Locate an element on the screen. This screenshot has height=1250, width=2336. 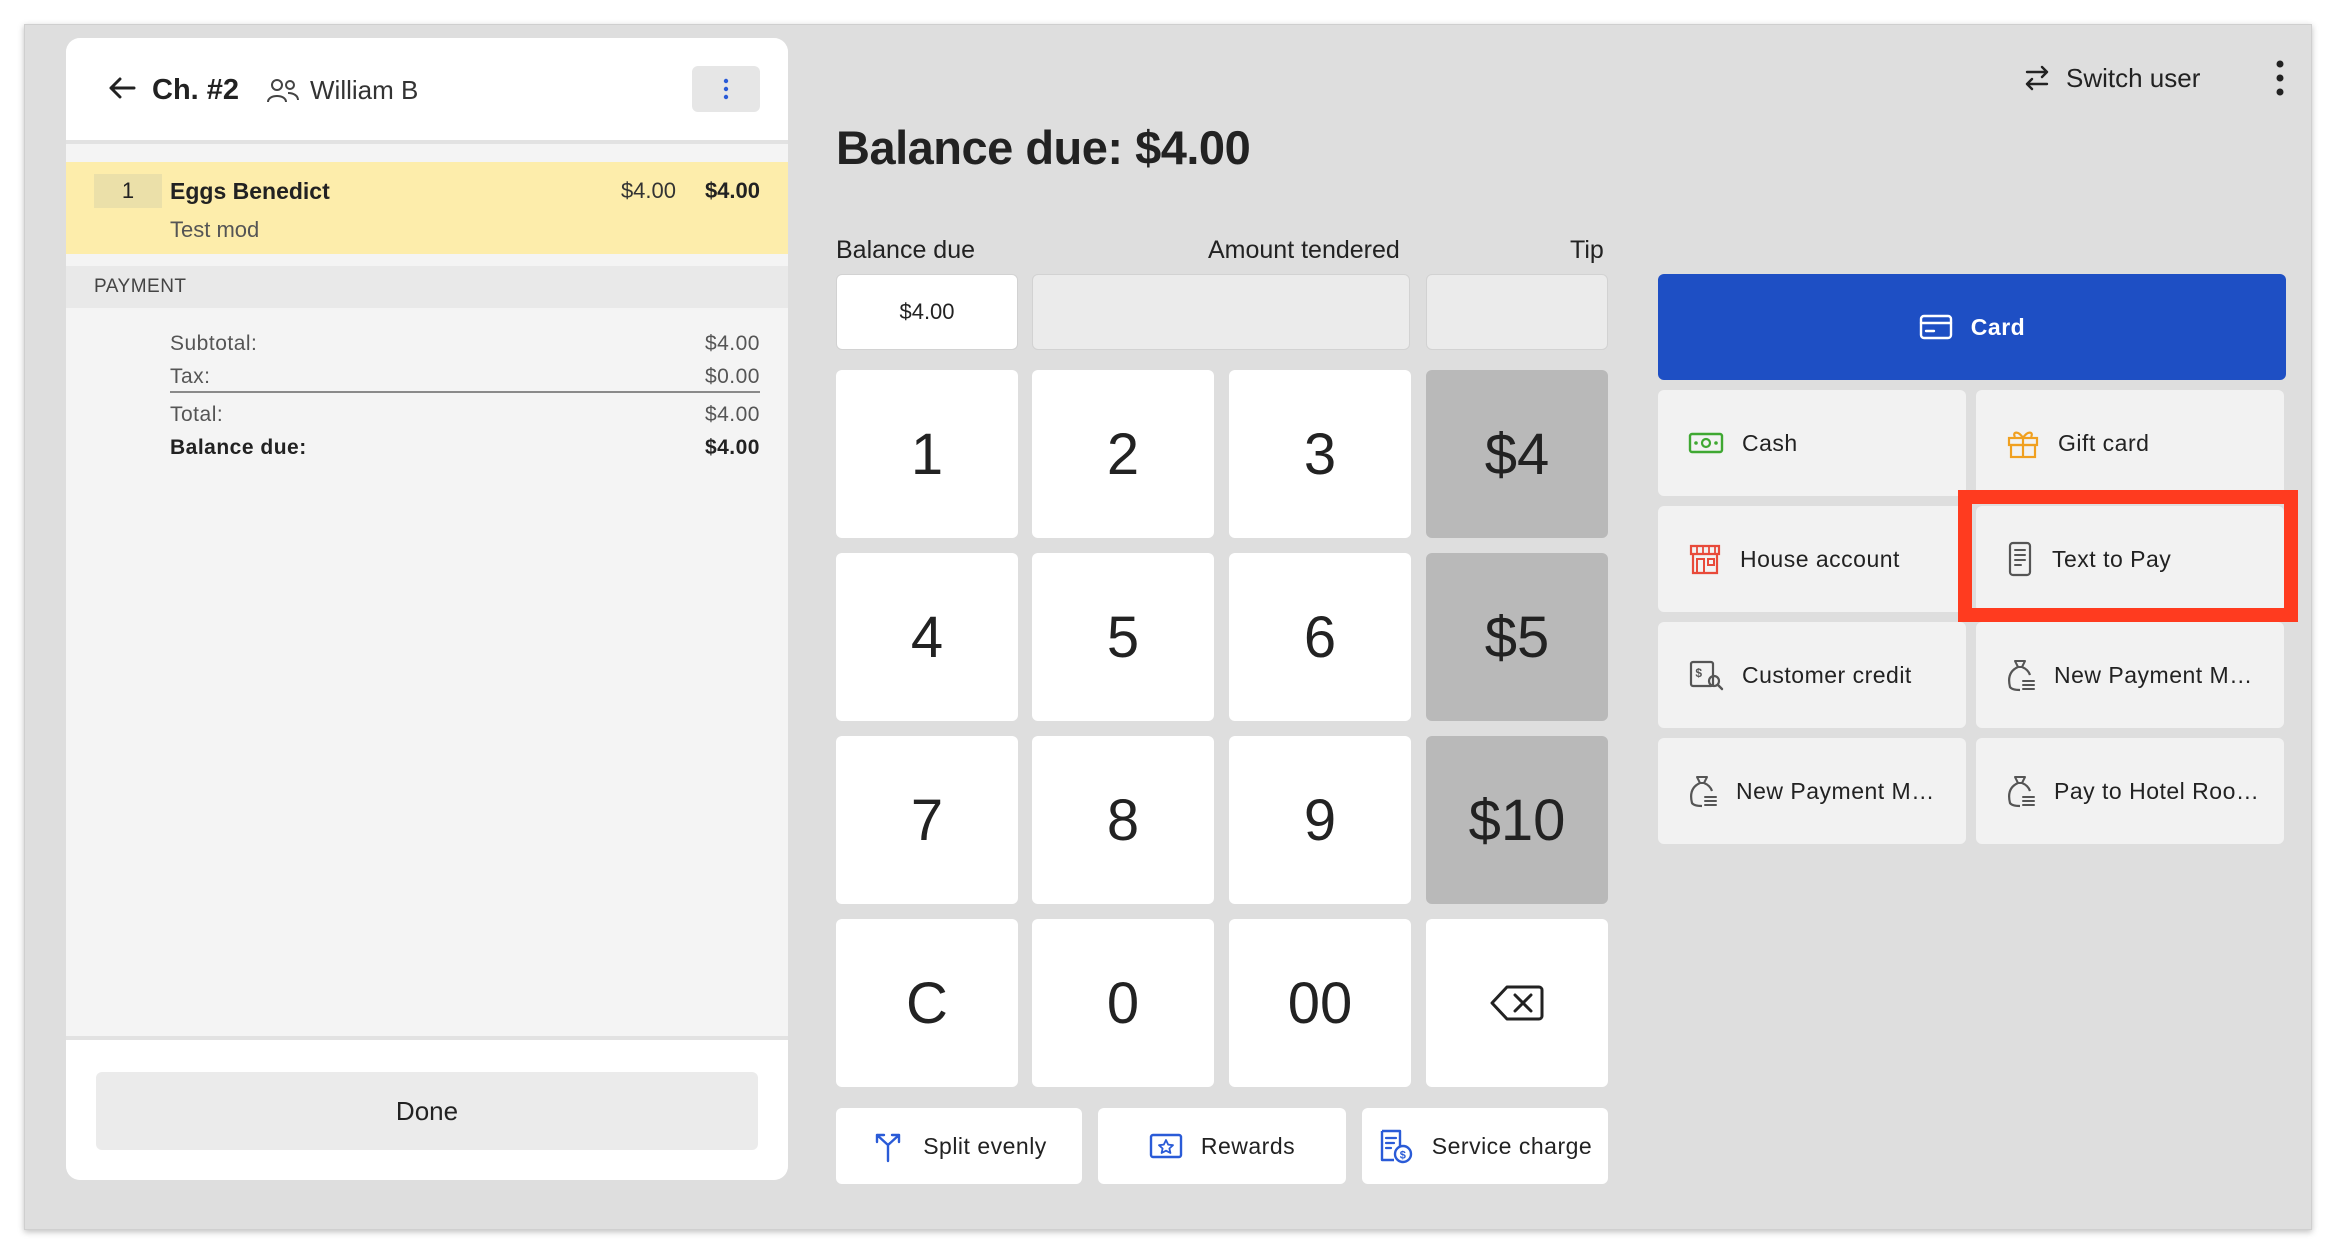
credit-card-icon is located at coordinates (1935, 327).